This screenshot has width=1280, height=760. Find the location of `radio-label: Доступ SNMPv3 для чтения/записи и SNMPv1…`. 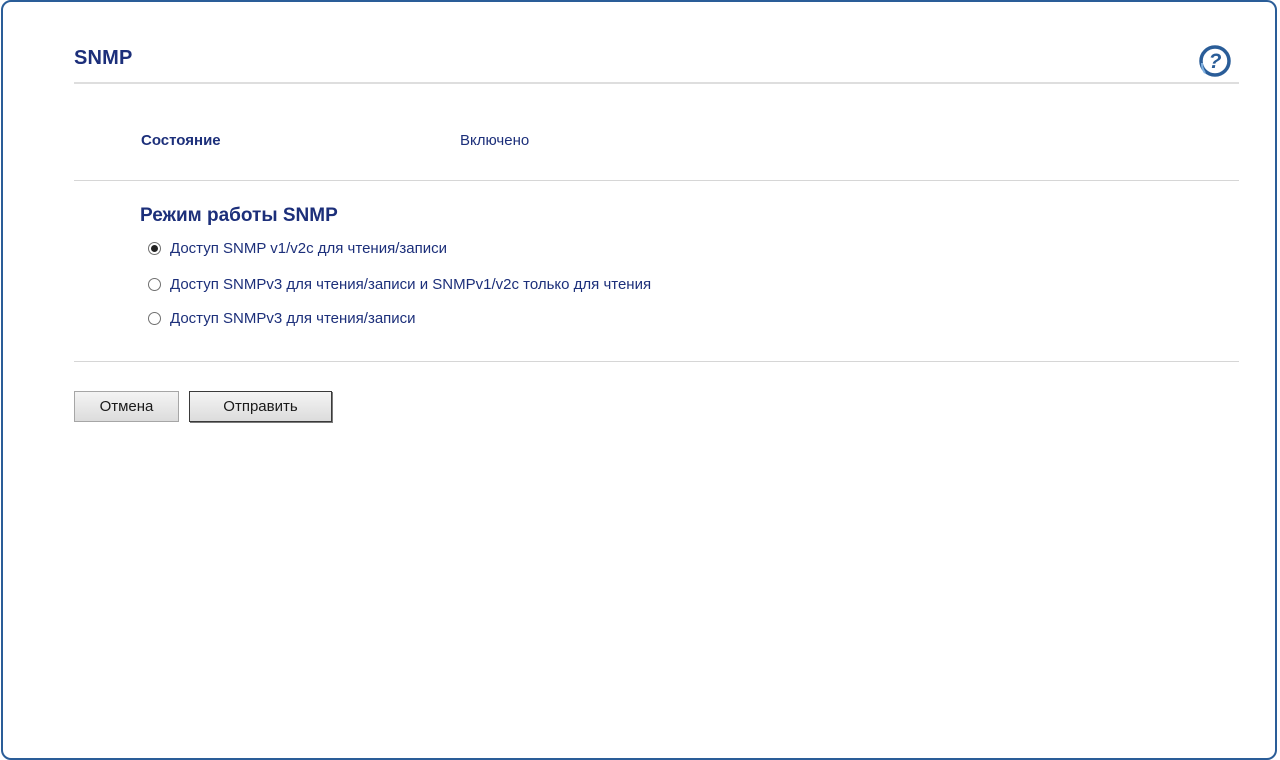

radio-label: Доступ SNMPv3 для чтения/записи и SNMPv1… is located at coordinates (411, 284).